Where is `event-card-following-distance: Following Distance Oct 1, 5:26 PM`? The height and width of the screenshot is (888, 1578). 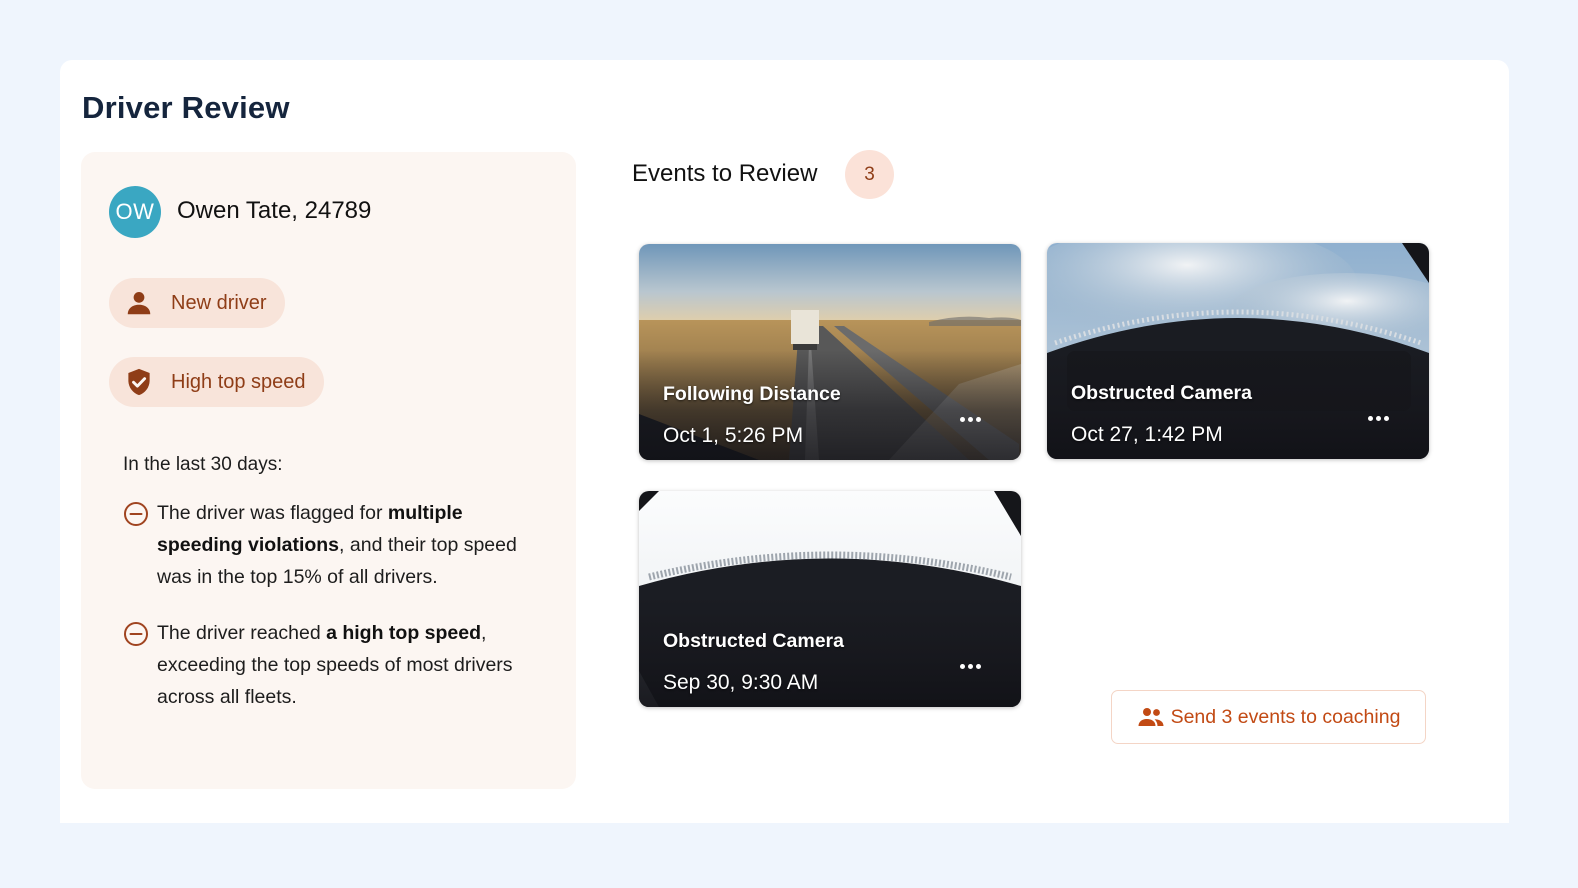
event-card-following-distance: Following Distance Oct 1, 5:26 PM is located at coordinates (830, 352).